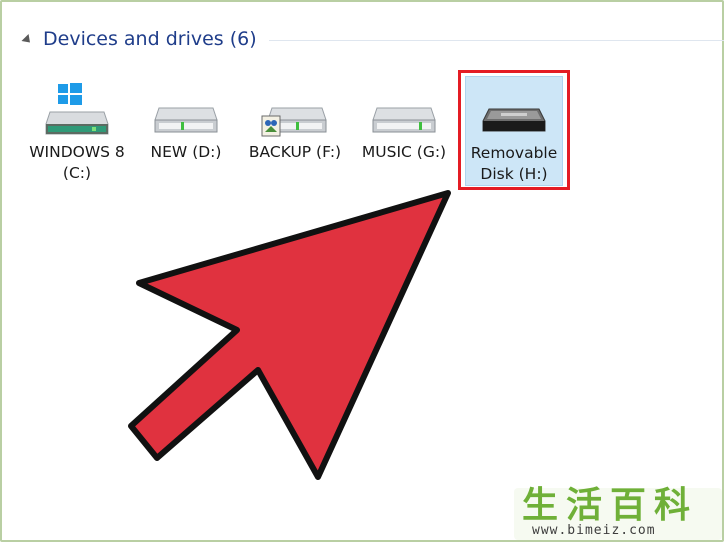  Describe the element at coordinates (594, 530) in the screenshot. I see `watermark-url: www.bimeiz.com` at that location.